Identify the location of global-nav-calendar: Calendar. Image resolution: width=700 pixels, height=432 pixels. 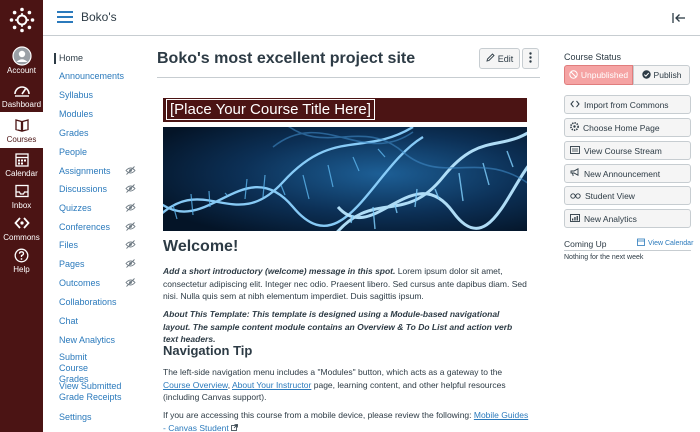
(21, 165).